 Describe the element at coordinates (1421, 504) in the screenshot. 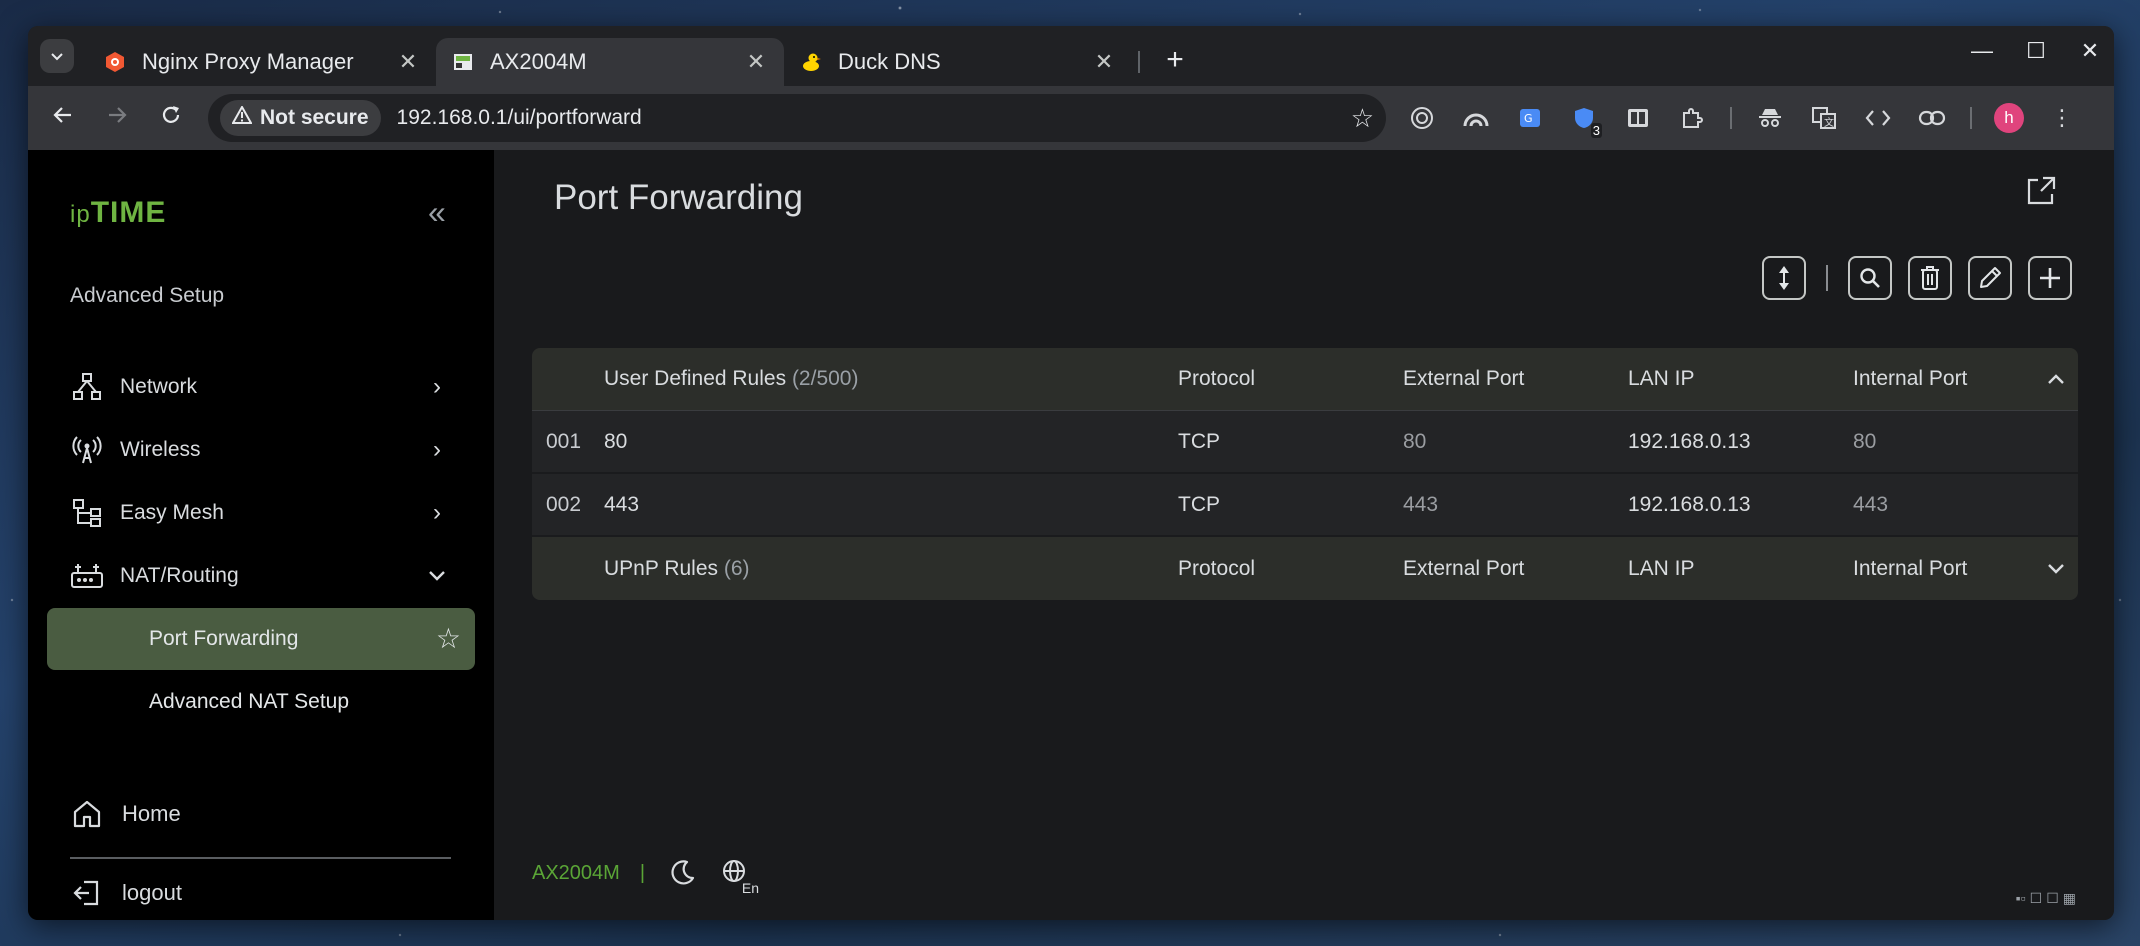

I see `rule-external-port: 443` at that location.